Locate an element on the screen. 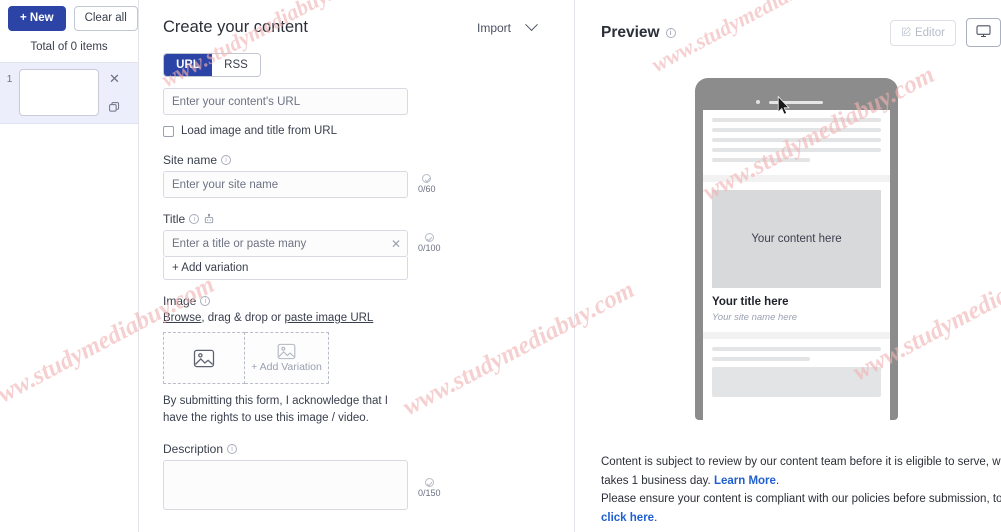 The width and height of the screenshot is (1001, 532). desktop-preview-button is located at coordinates (983, 32).